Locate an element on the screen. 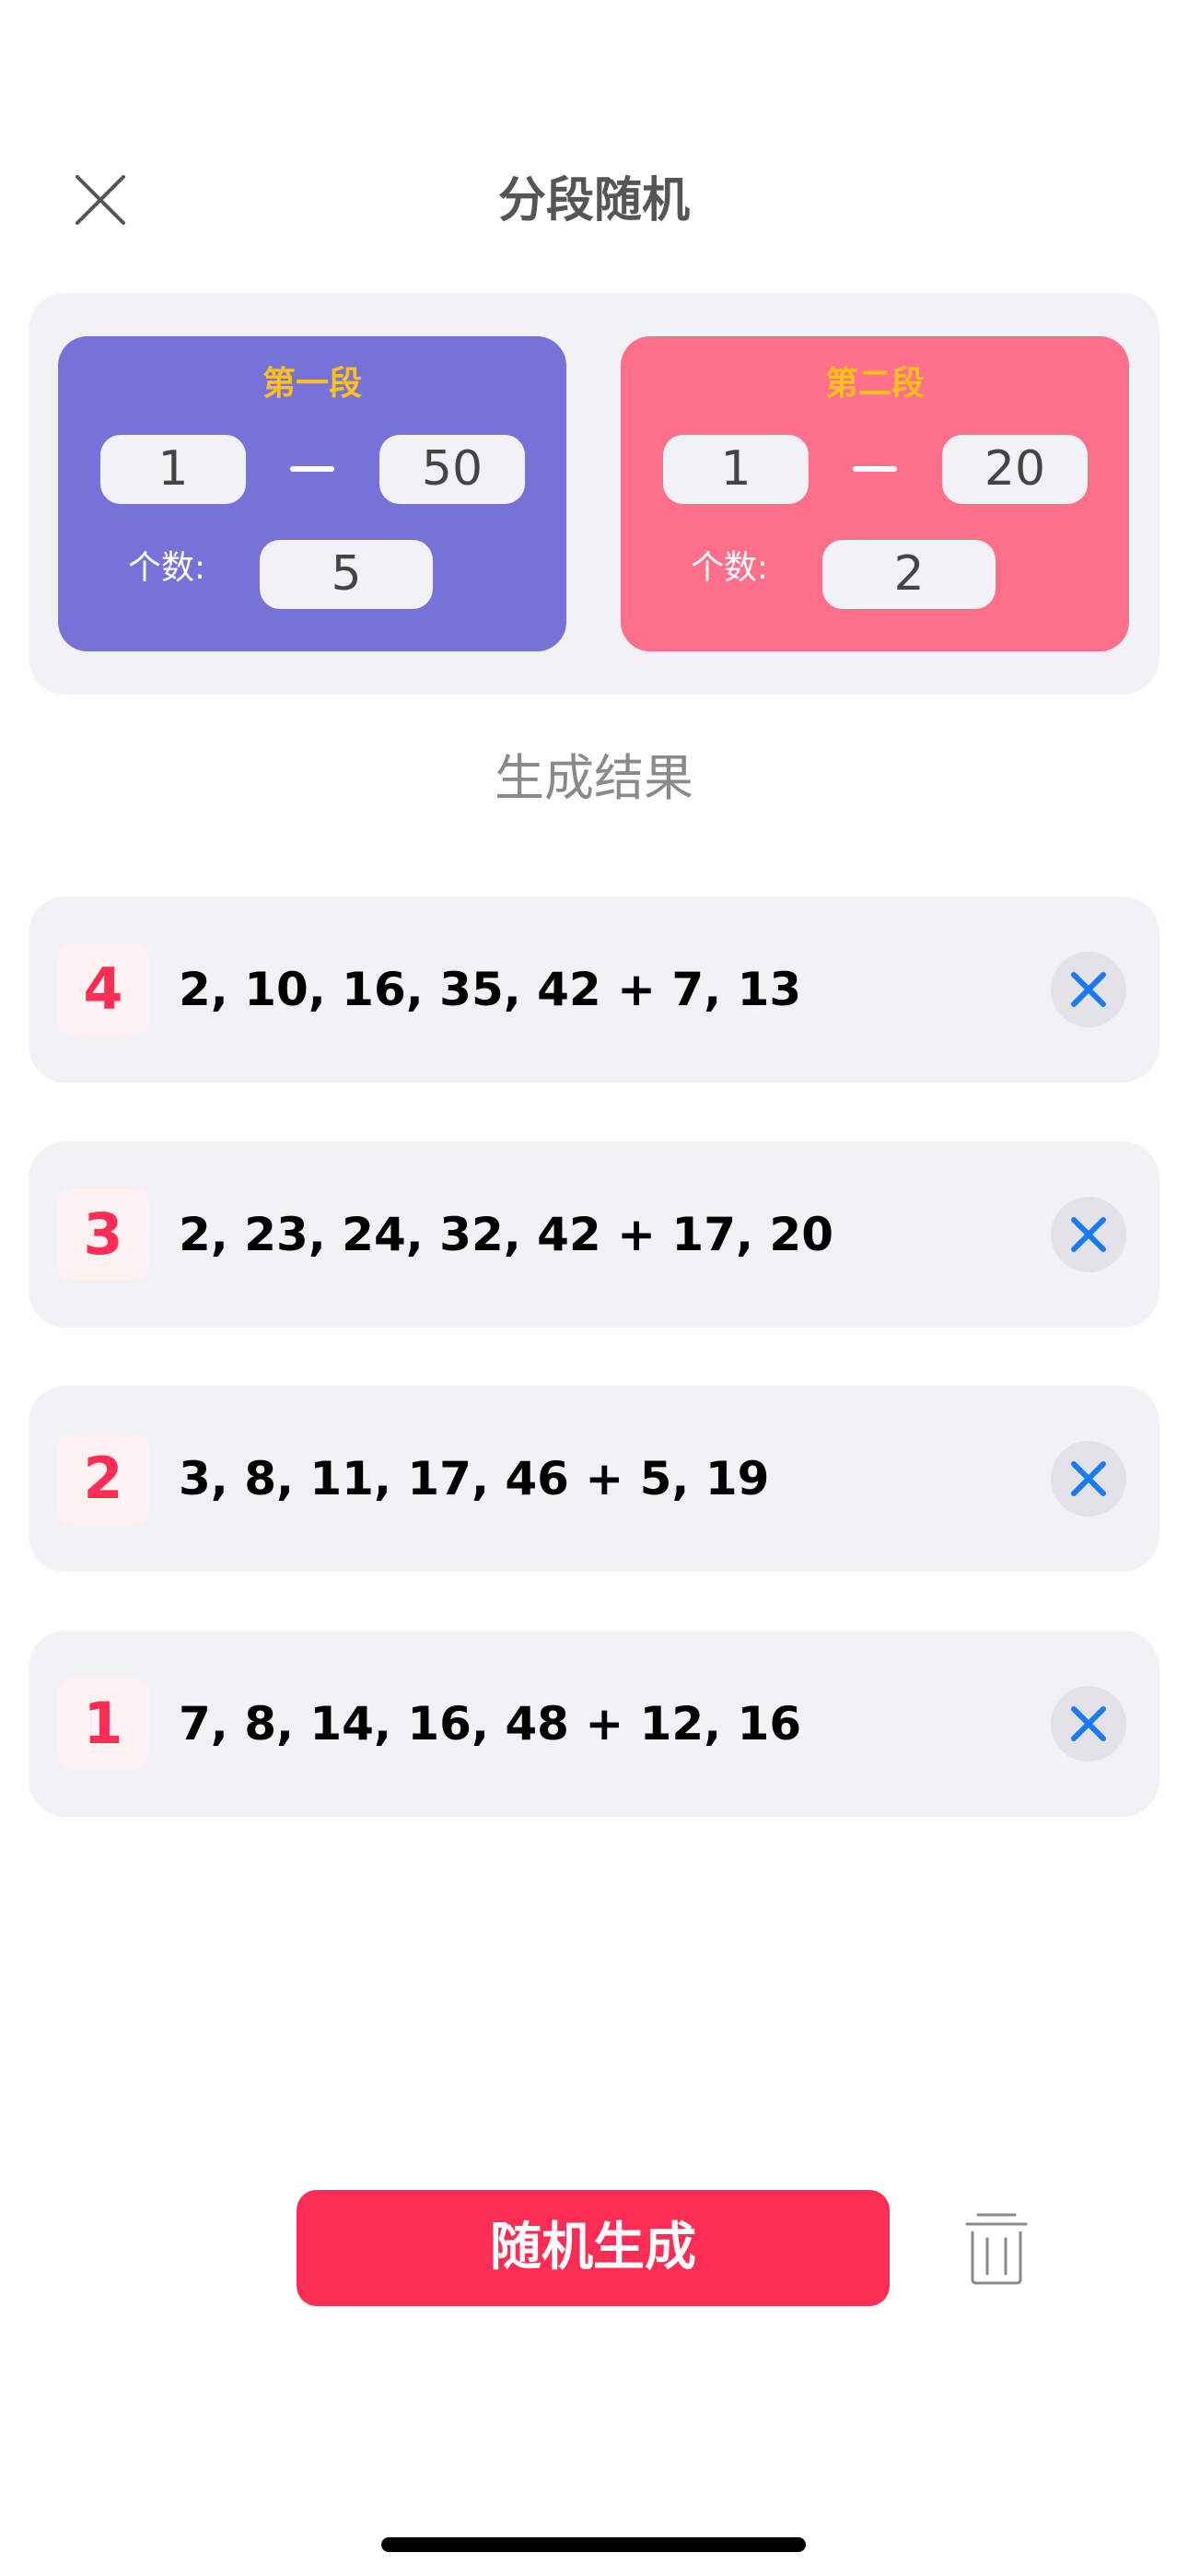 The image size is (1188, 2576). result-numbers: 2, 10, 16, 35, 42 + 7, 13 is located at coordinates (490, 989).